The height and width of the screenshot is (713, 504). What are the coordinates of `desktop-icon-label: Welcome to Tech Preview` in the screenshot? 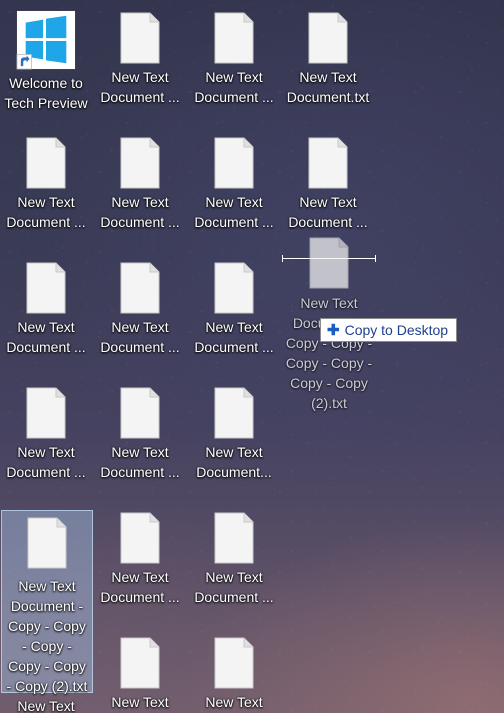 It's located at (46, 93).